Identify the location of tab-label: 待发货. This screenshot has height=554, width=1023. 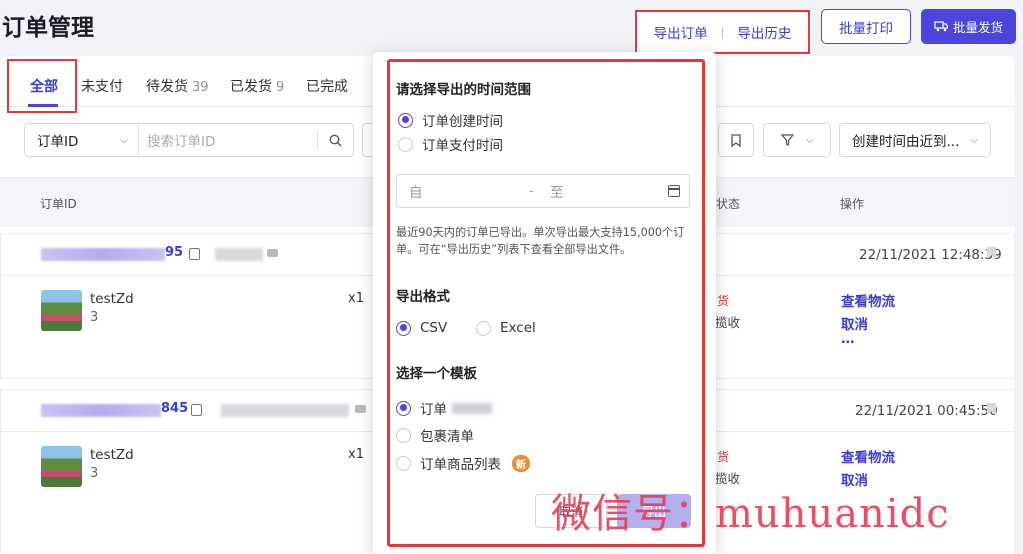
(167, 87).